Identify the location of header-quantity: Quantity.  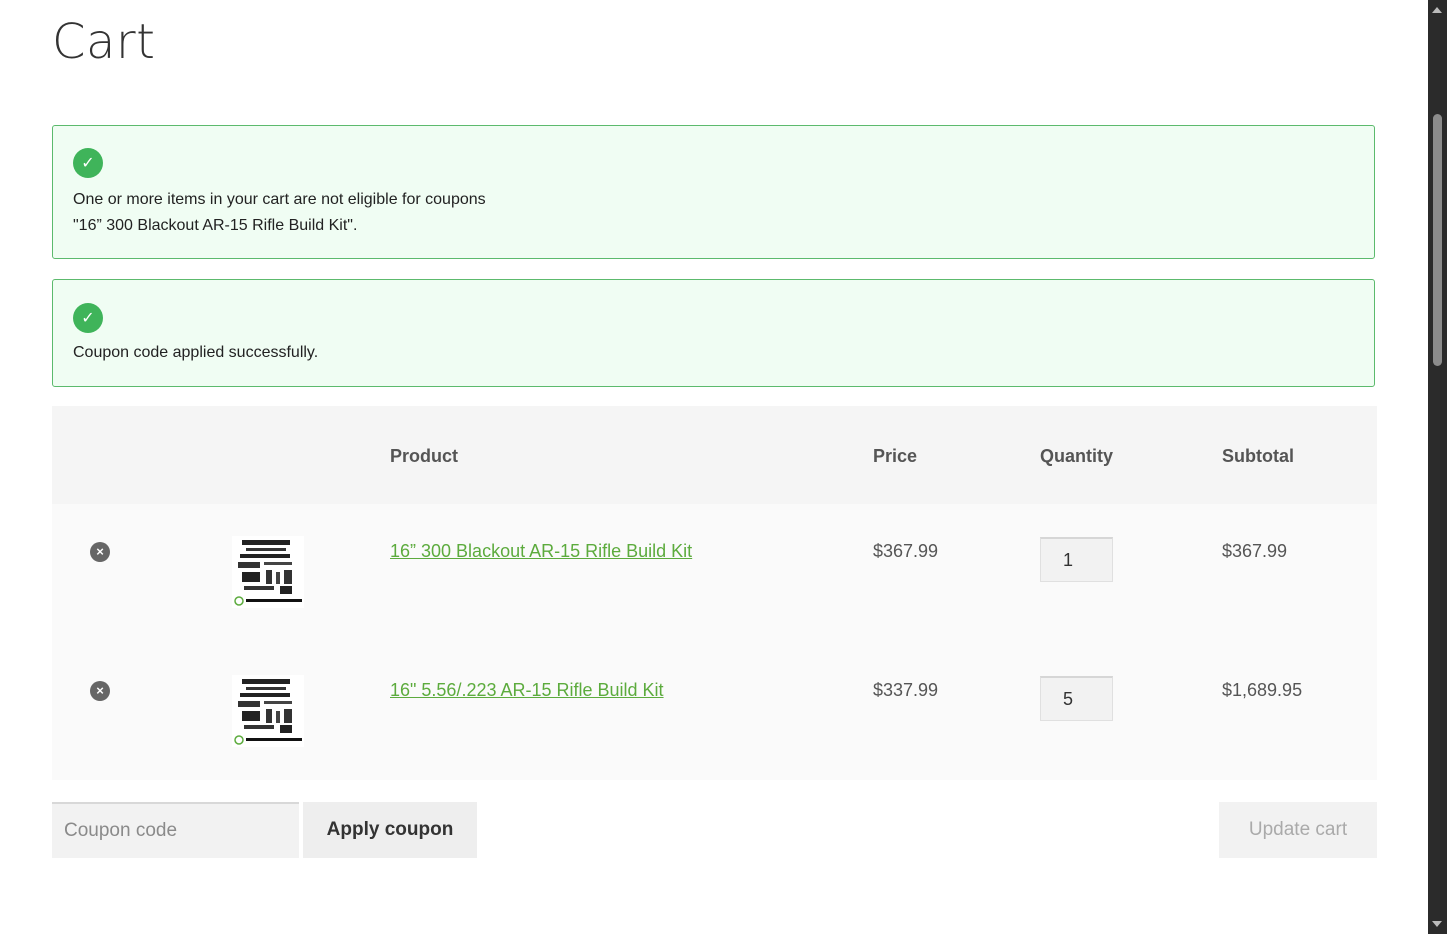
(1077, 456).